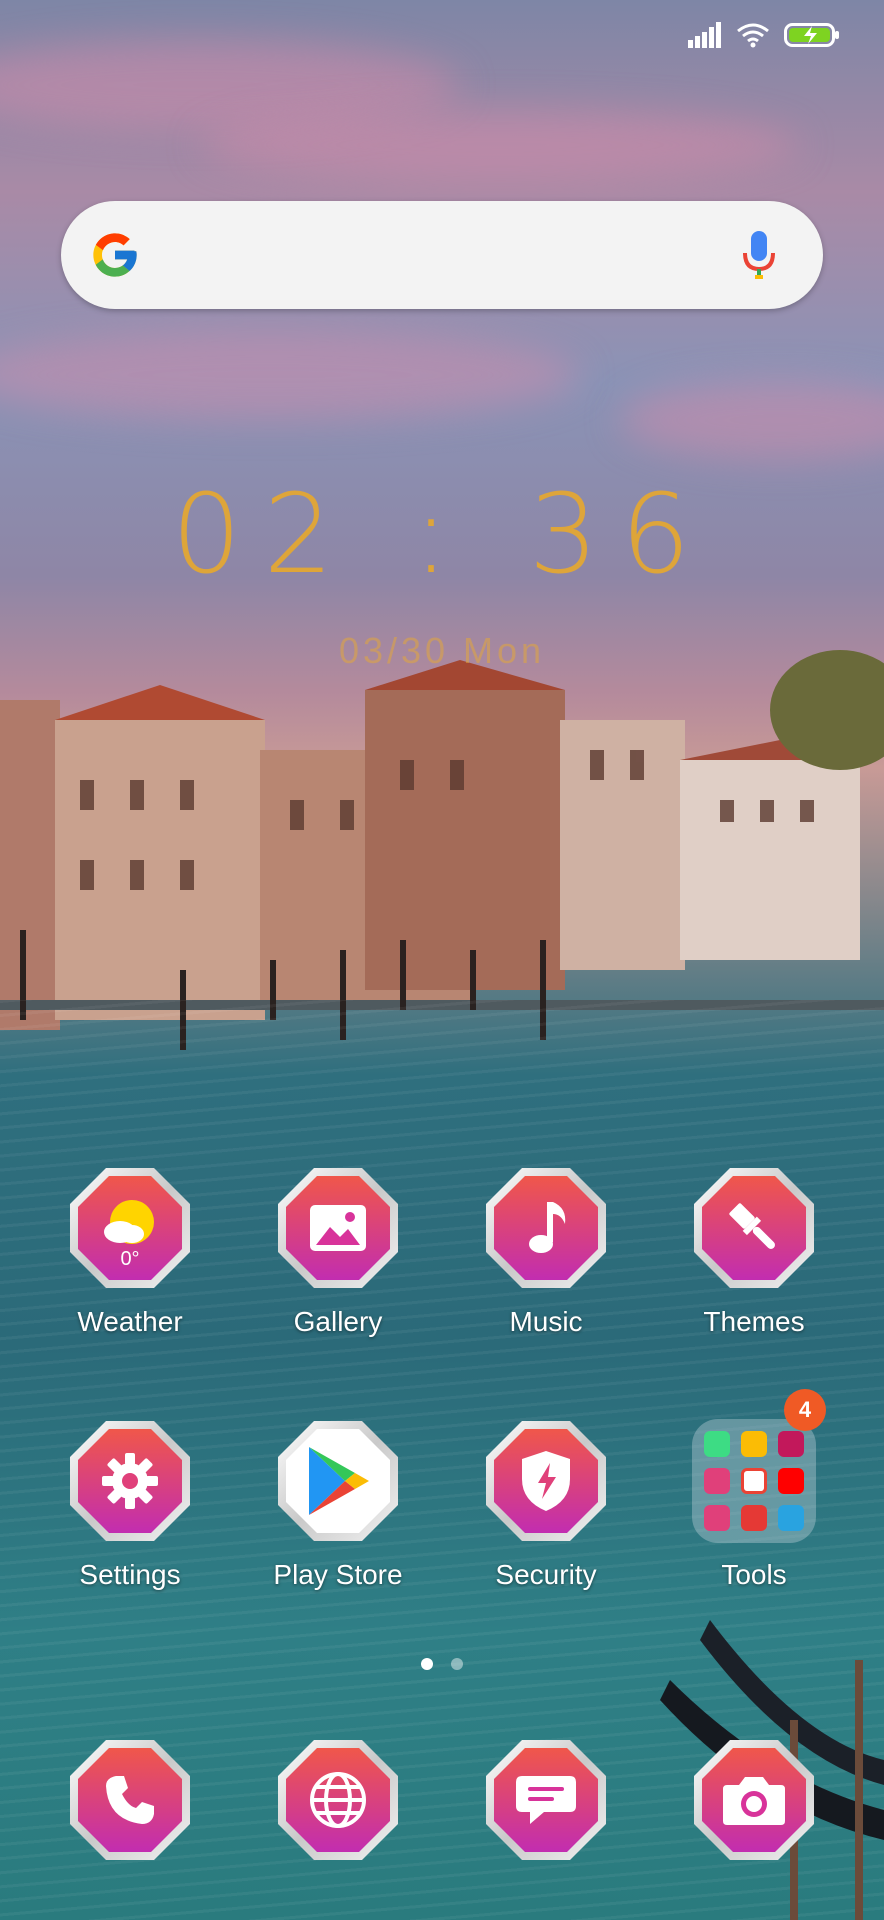  What do you see at coordinates (754, 1321) in the screenshot?
I see `app-label: Themes` at bounding box center [754, 1321].